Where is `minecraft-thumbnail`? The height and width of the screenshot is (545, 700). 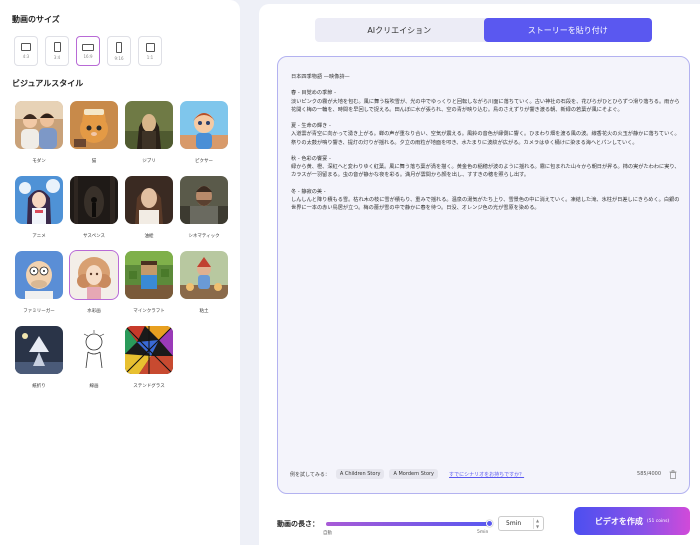 minecraft-thumbnail is located at coordinates (149, 275).